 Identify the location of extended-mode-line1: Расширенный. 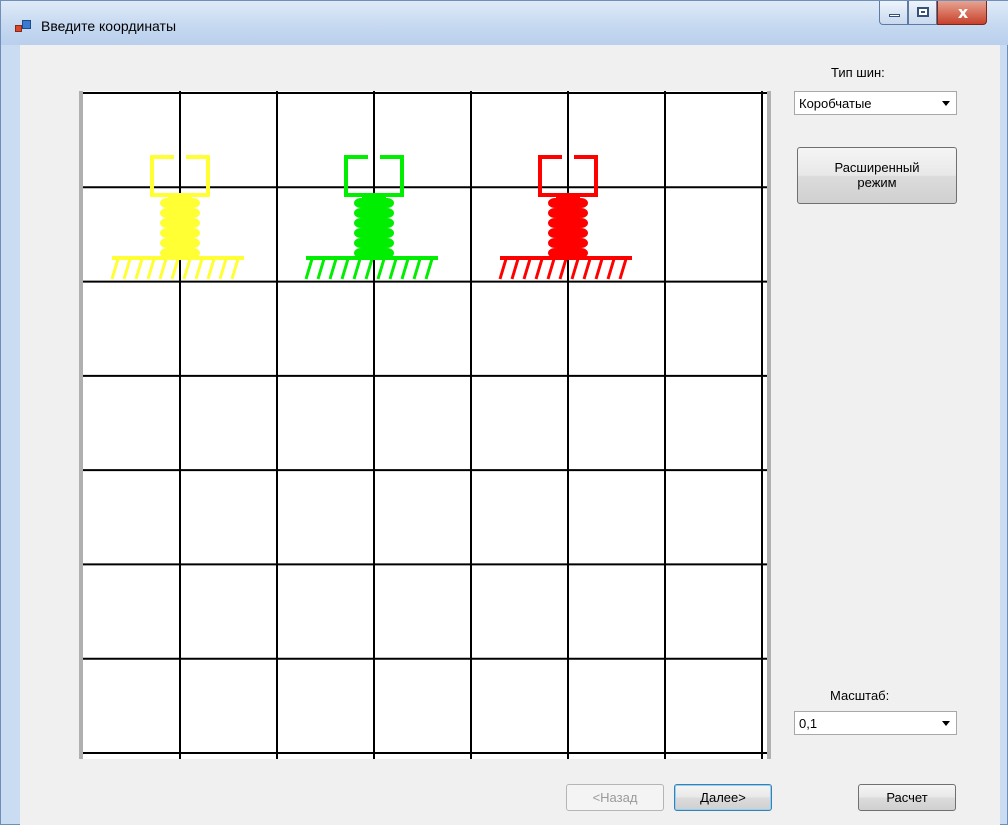
(877, 167).